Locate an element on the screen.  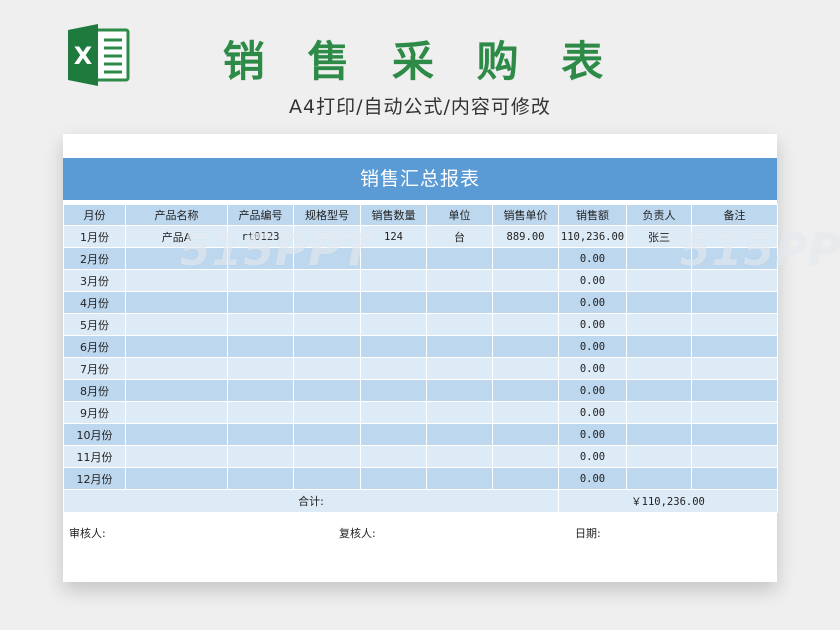
cell-month: 11月份 is located at coordinates (94, 456).